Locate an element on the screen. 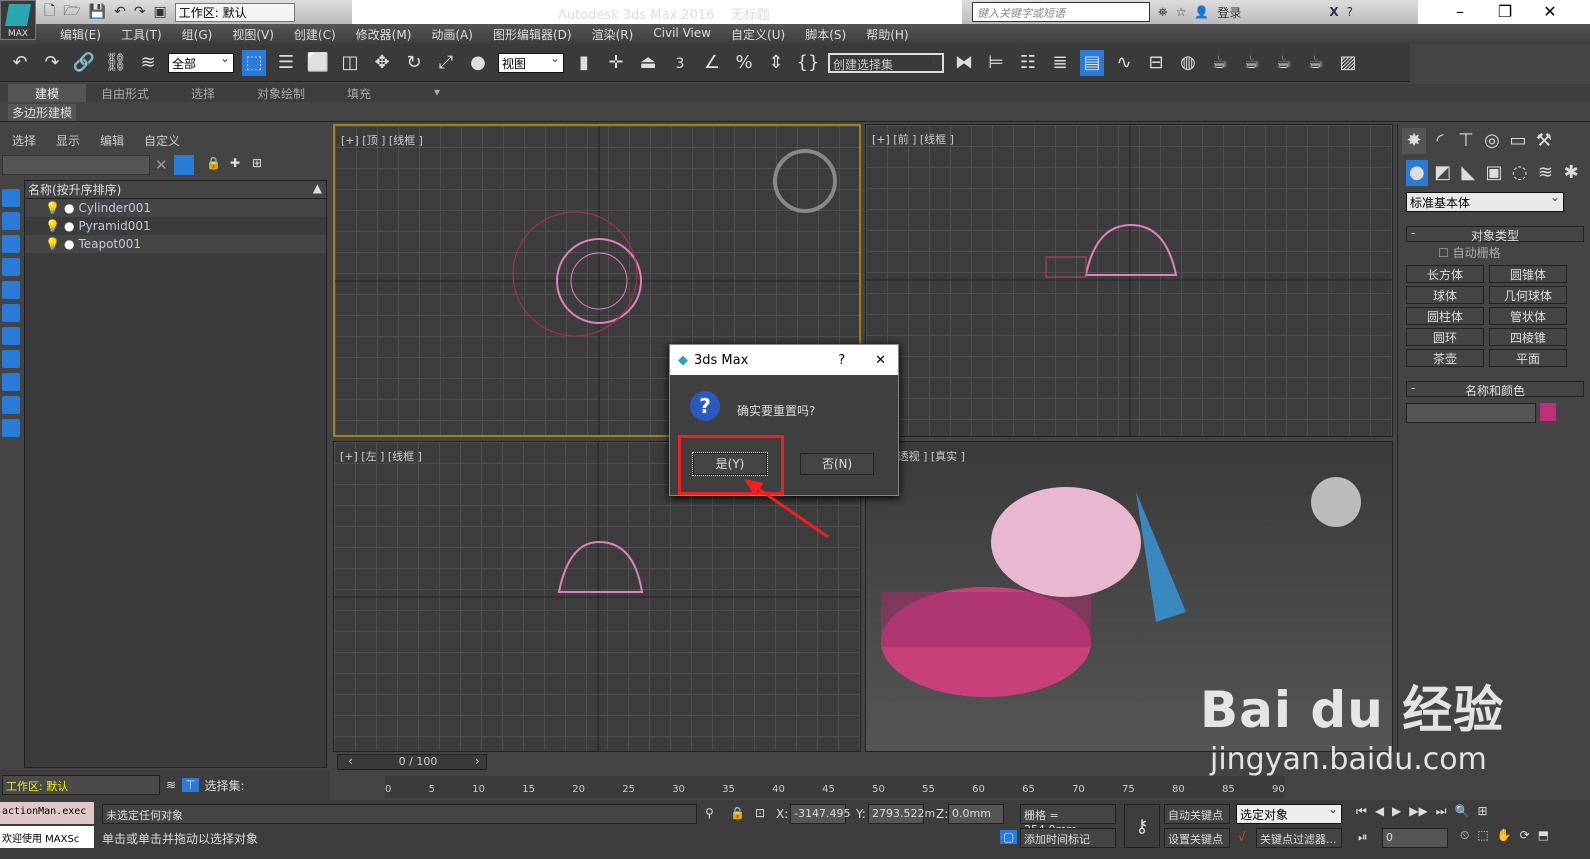  move-icon: ✥ is located at coordinates (382, 63).